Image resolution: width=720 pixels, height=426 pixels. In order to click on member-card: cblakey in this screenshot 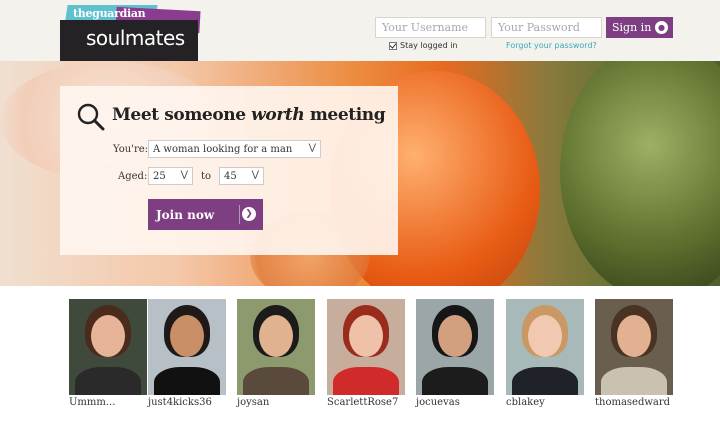, I will do `click(545, 353)`.